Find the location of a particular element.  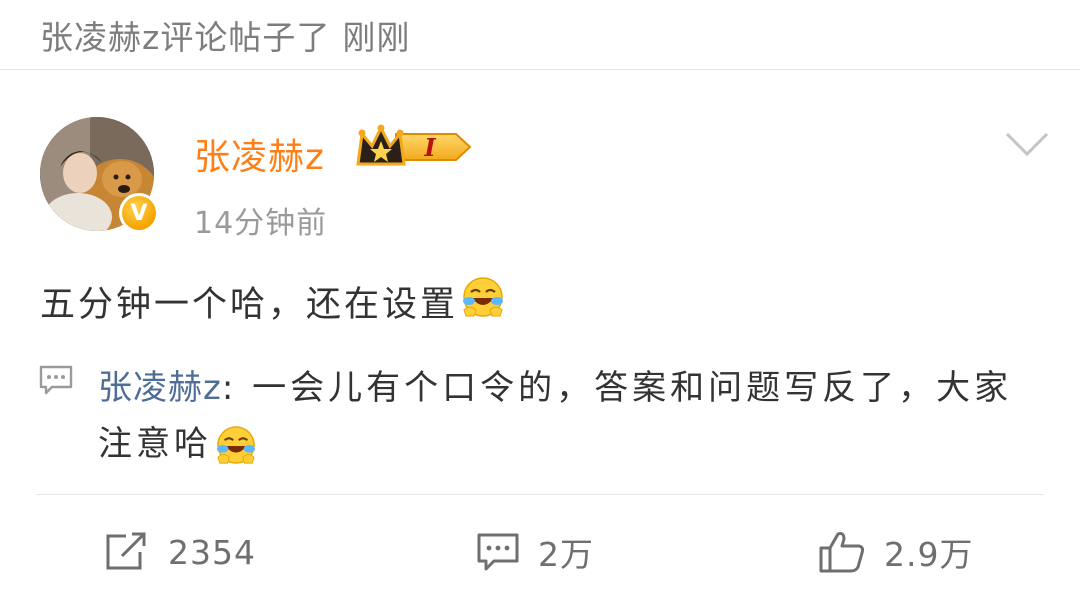

repost-count: 2354 is located at coordinates (212, 552).